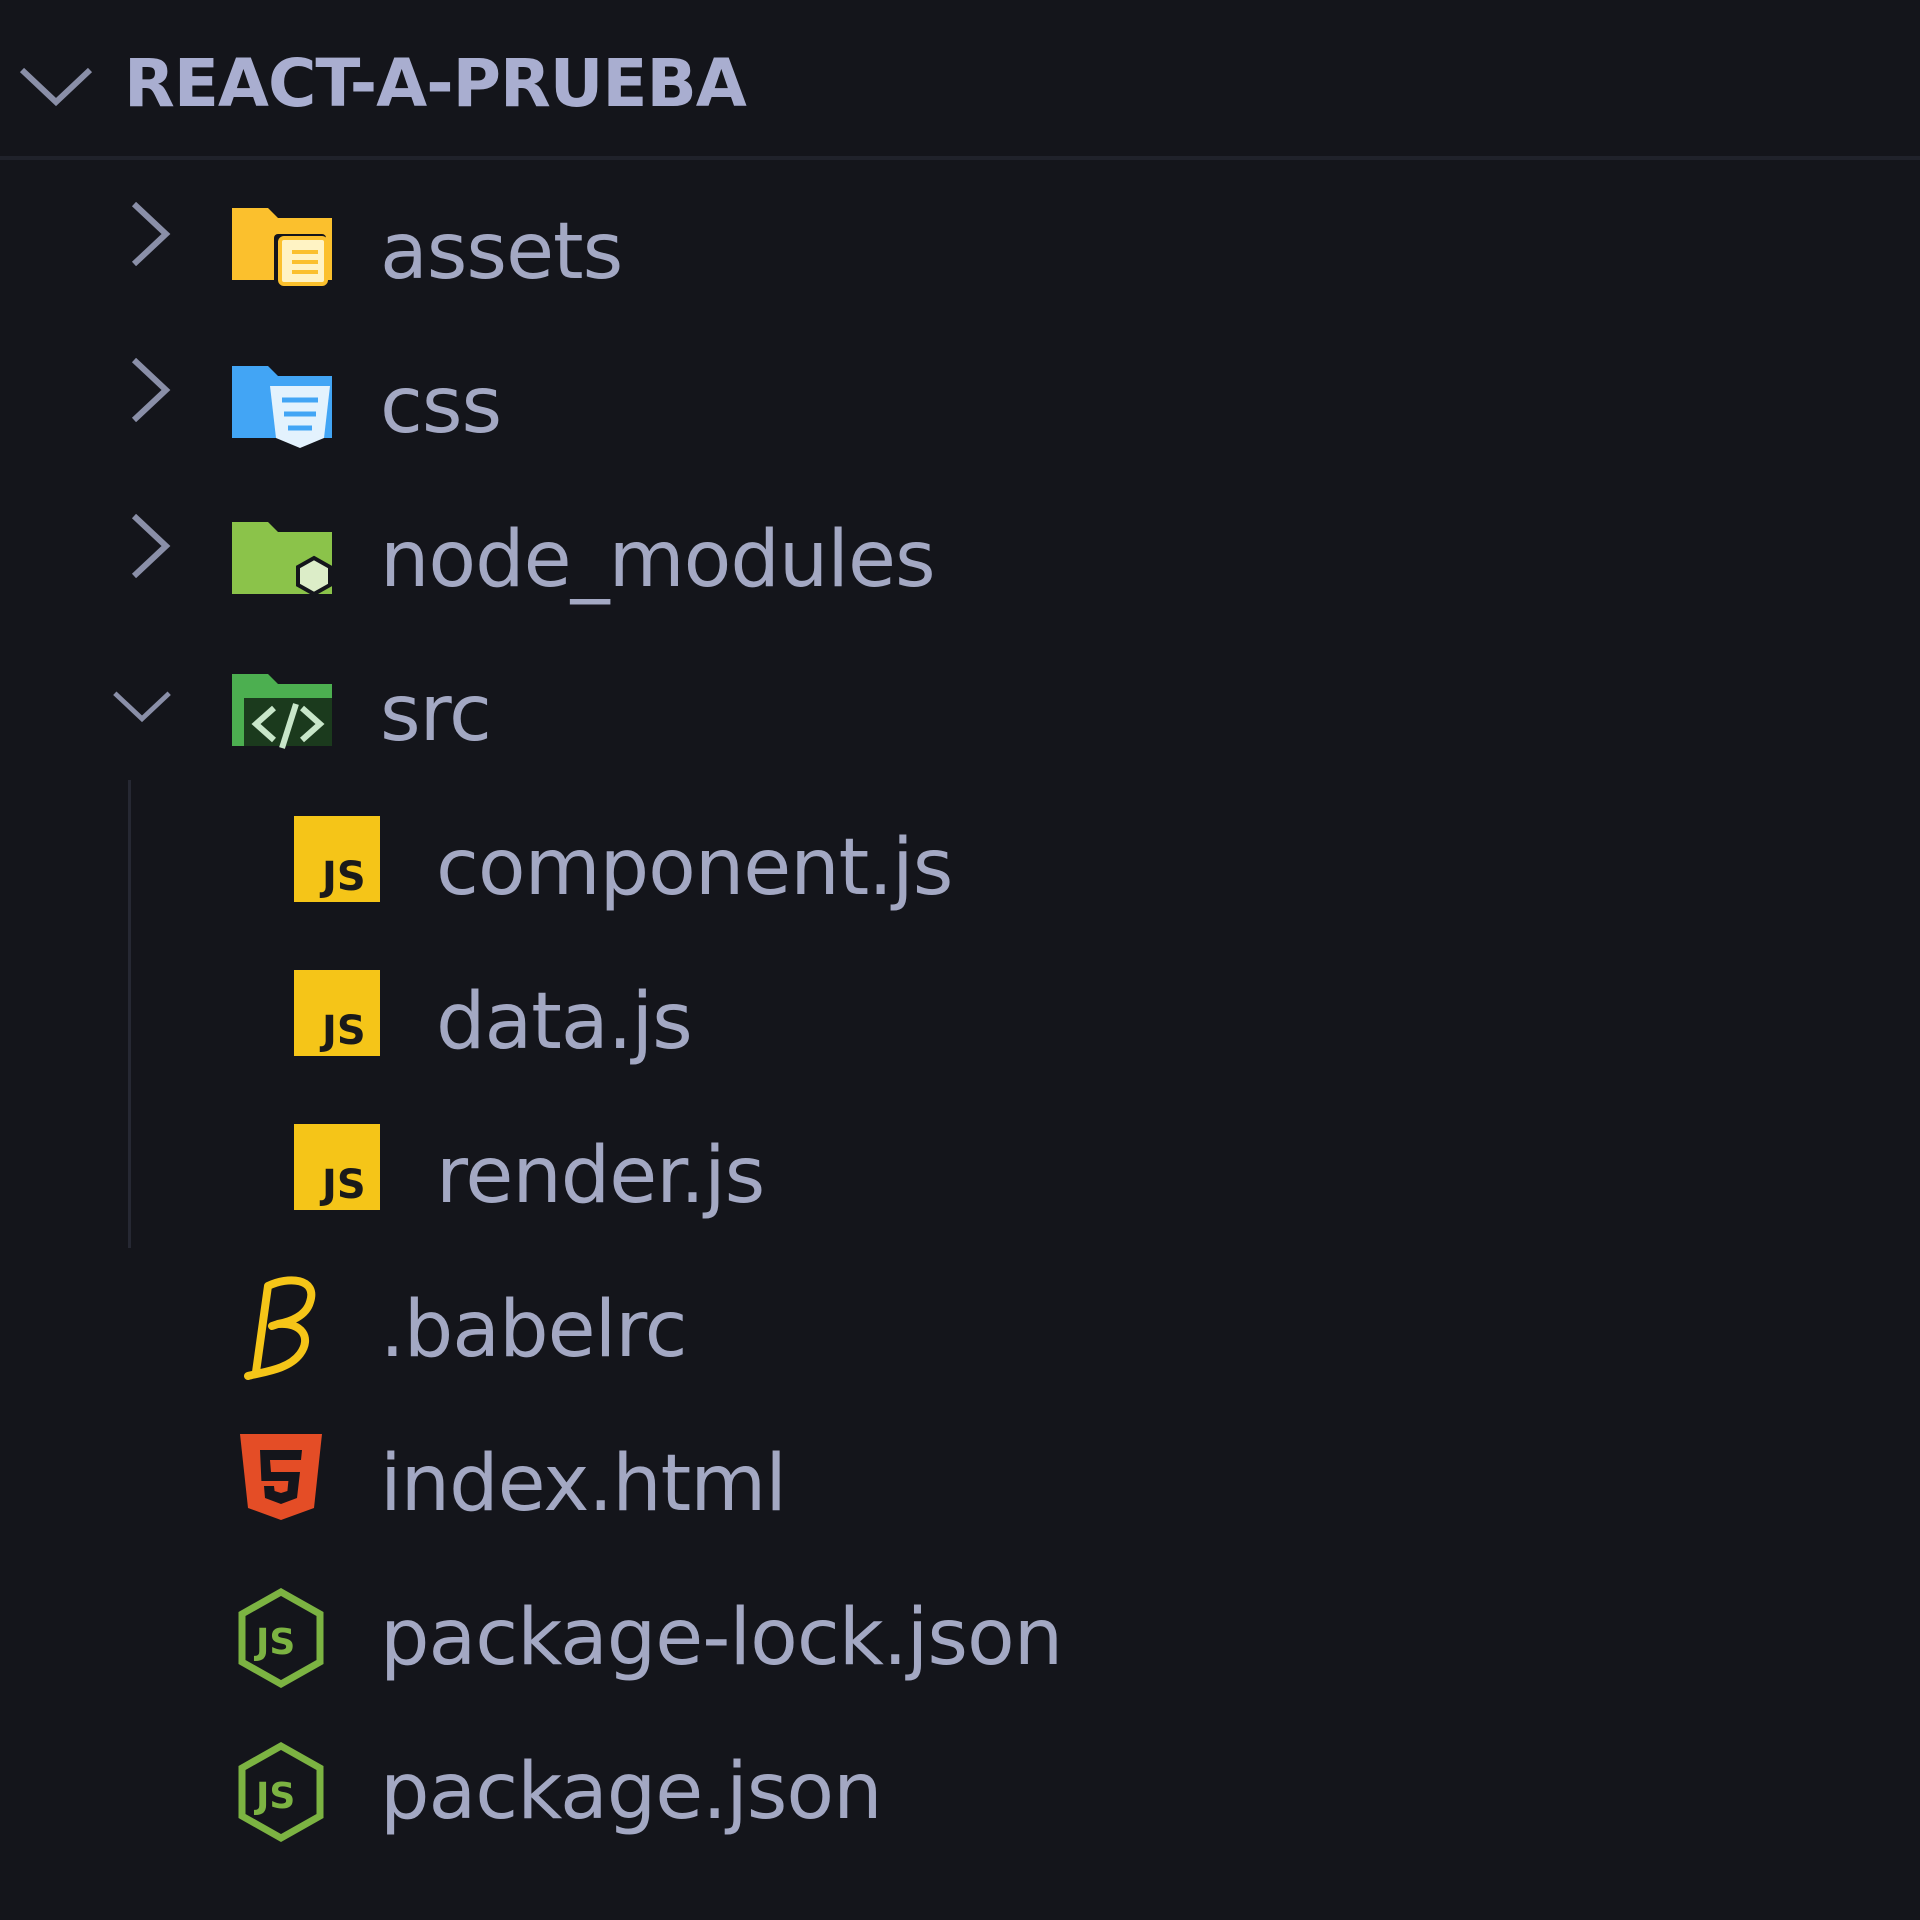  I want to click on tree-item-render-js: JS render.js, so click(960, 1169).